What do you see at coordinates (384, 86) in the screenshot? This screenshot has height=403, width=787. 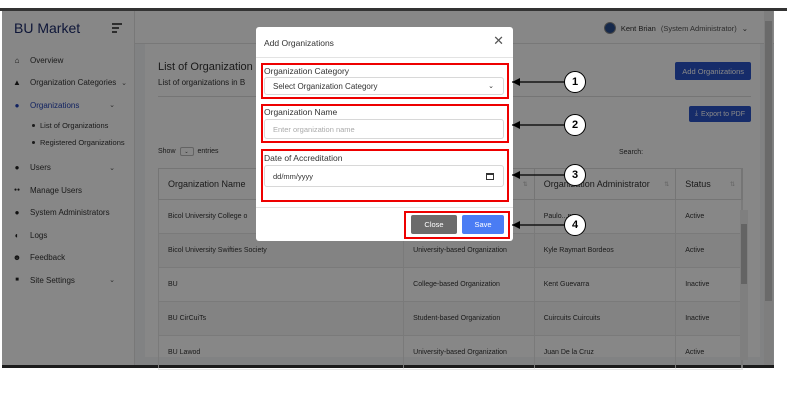 I see `organization-category-select: Select Organization Category ⌄` at bounding box center [384, 86].